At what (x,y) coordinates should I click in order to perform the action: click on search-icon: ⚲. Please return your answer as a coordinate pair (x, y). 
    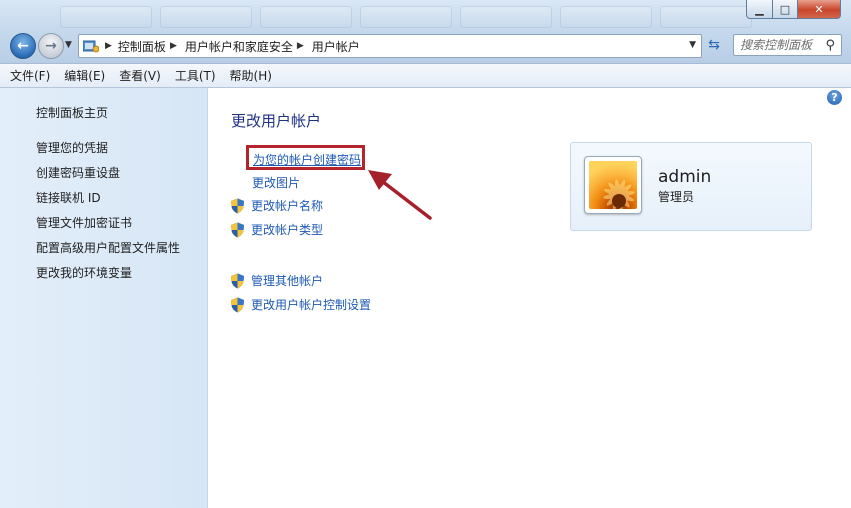
    Looking at the image, I should click on (830, 45).